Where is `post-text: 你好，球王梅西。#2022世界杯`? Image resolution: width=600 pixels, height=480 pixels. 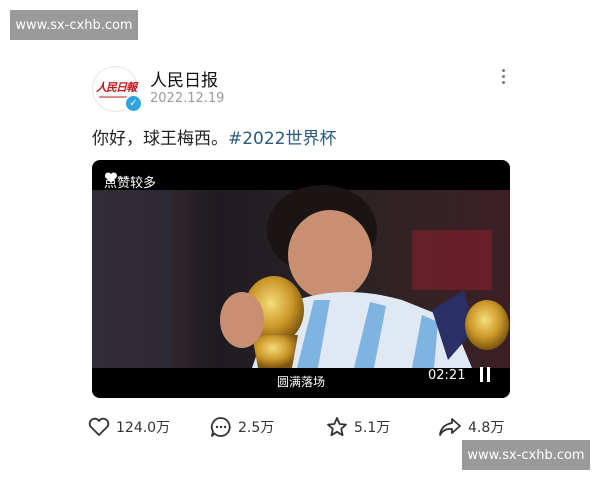 post-text: 你好，球王梅西。#2022世界杯 is located at coordinates (214, 136).